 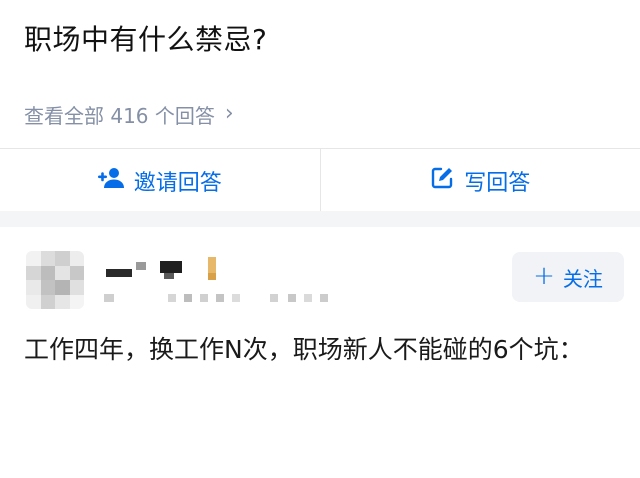 I want to click on view-all-answers-link: 查看全部 416 个回答 ›, so click(x=129, y=114).